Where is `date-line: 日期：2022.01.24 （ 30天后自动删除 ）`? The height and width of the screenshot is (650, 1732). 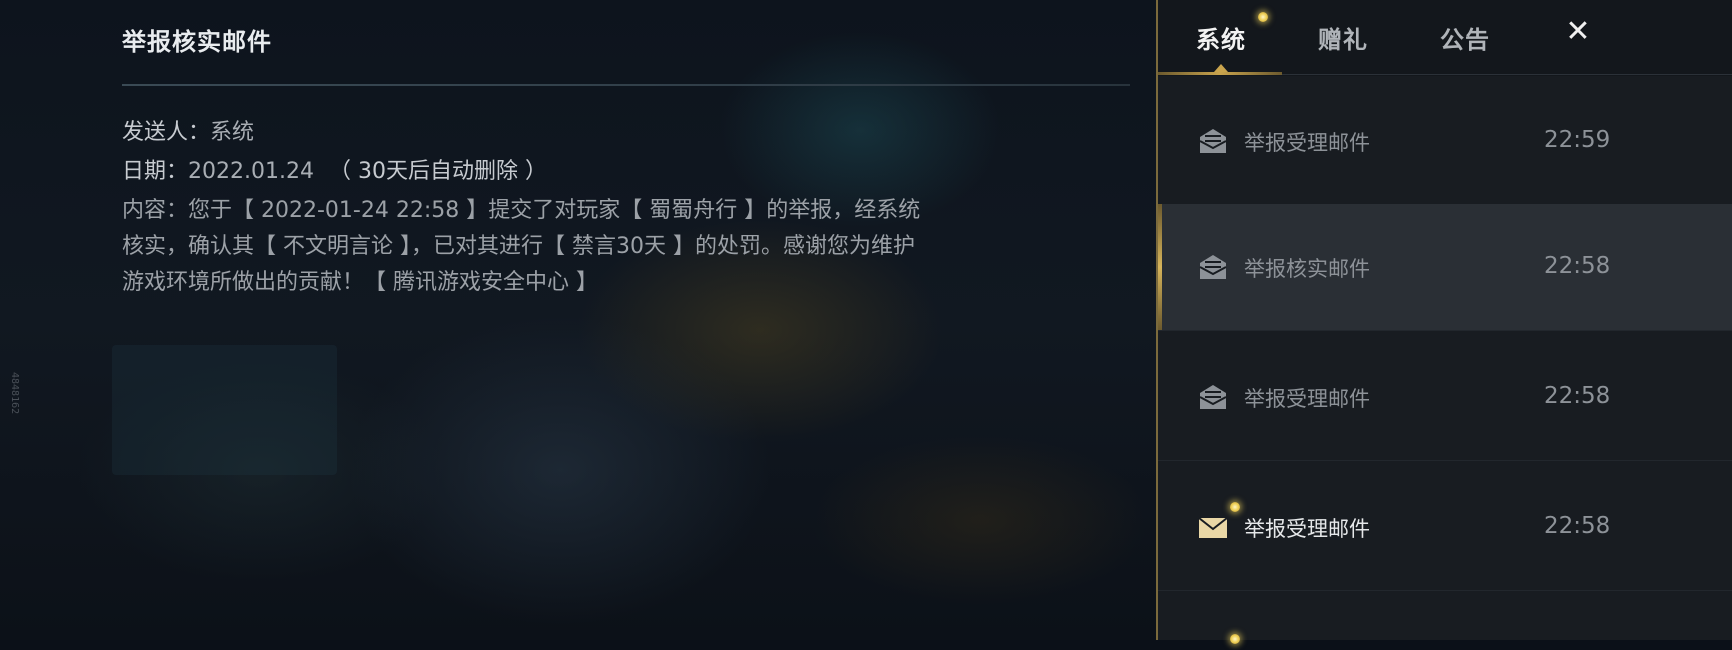 date-line: 日期：2022.01.24 （ 30天后自动删除 ） is located at coordinates (334, 169).